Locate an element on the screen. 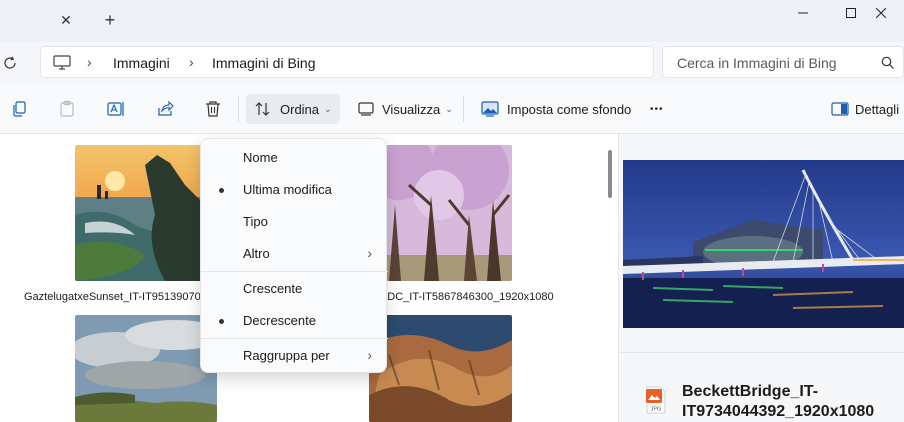  menu-item-group-by: Raggruppa per › is located at coordinates (294, 356).